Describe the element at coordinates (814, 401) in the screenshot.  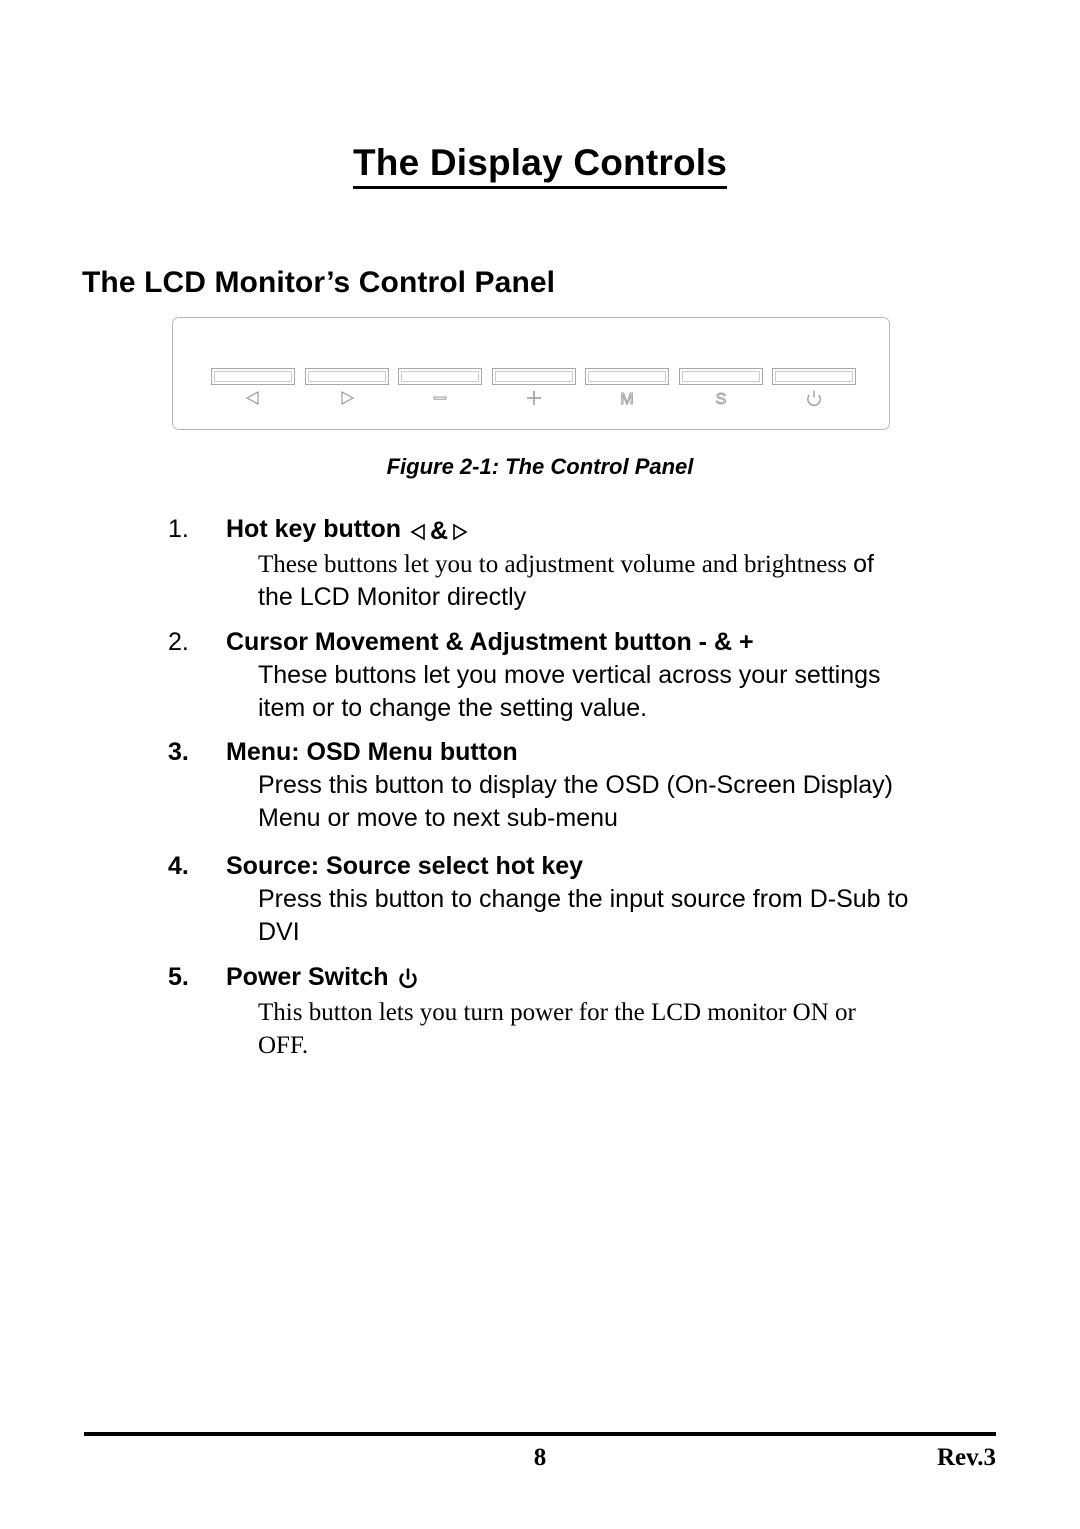
I see `power-icon` at that location.